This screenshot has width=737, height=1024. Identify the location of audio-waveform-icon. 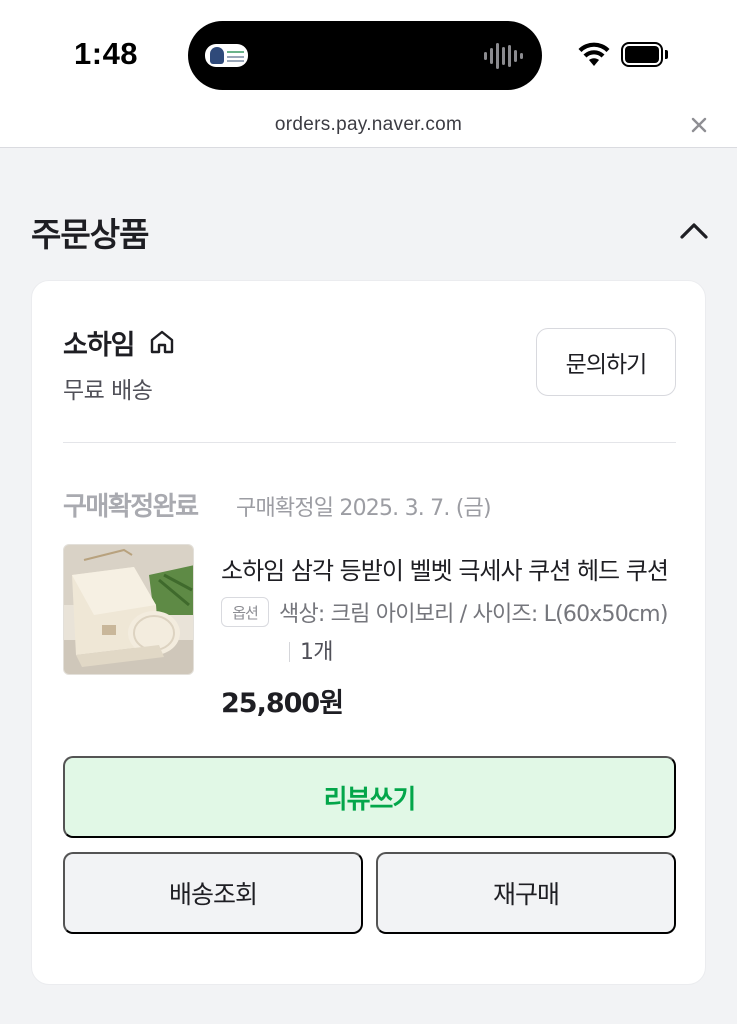
(504, 56).